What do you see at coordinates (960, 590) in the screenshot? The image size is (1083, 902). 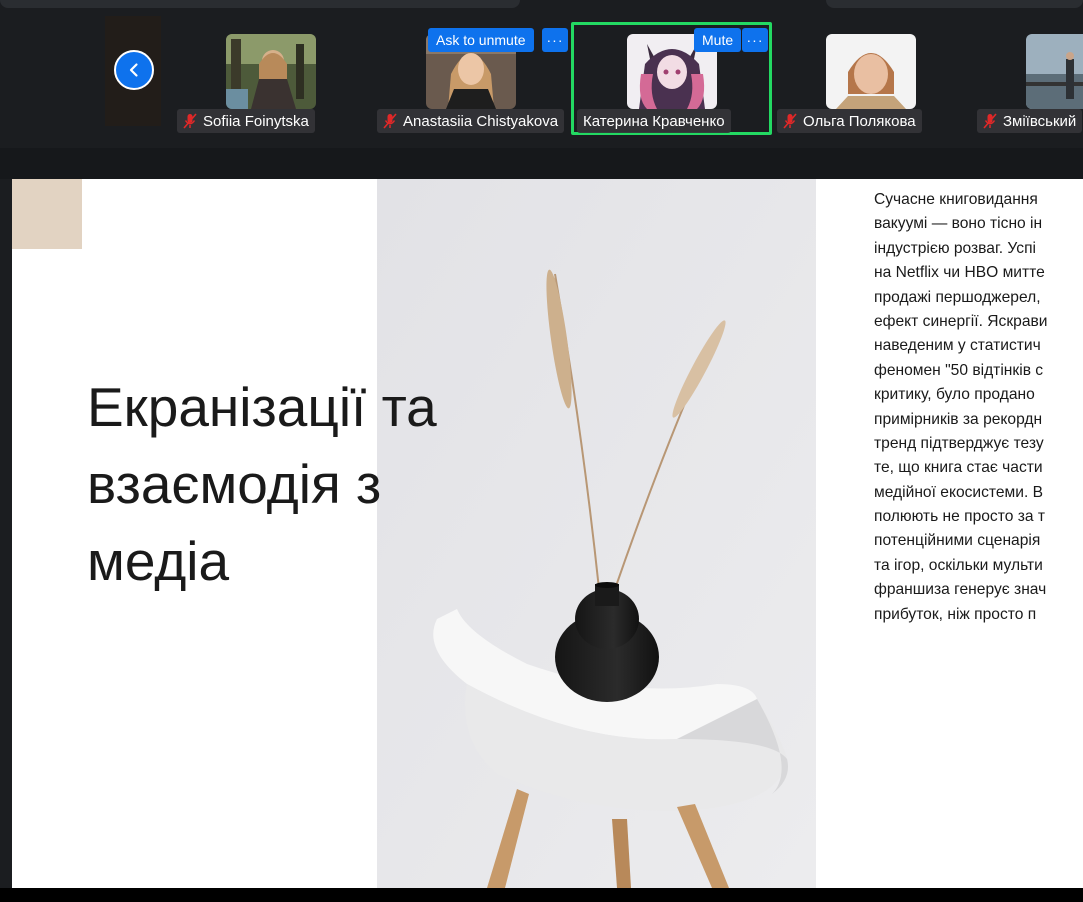 I see `body-line: франшиза генерує знач` at bounding box center [960, 590].